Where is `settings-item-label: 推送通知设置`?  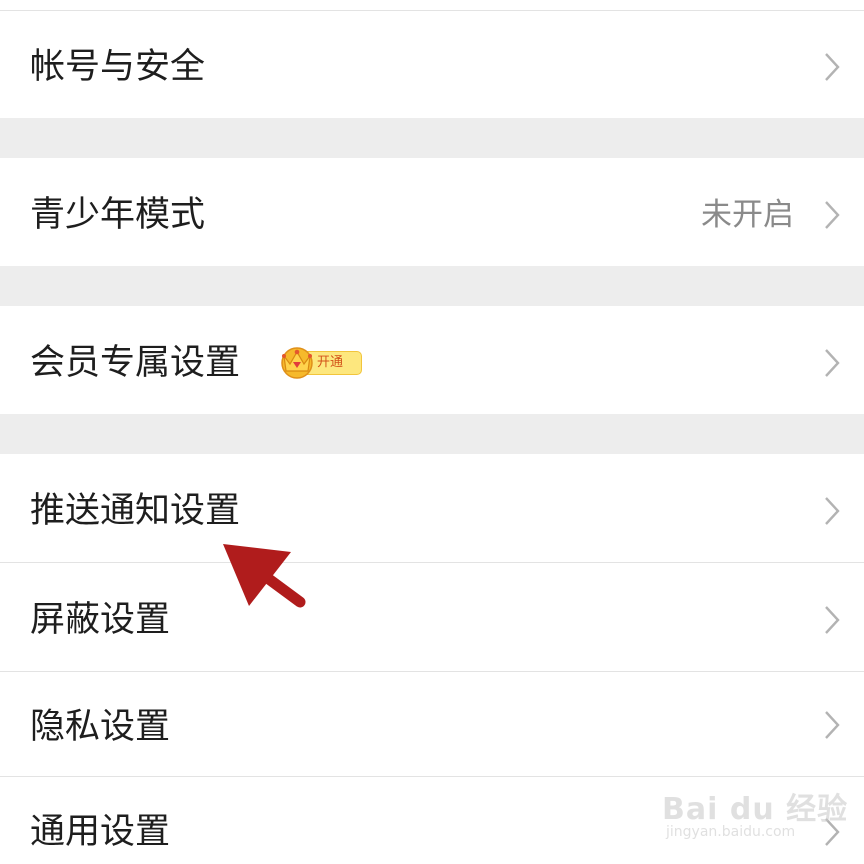
settings-item-label: 推送通知设置 is located at coordinates (135, 511).